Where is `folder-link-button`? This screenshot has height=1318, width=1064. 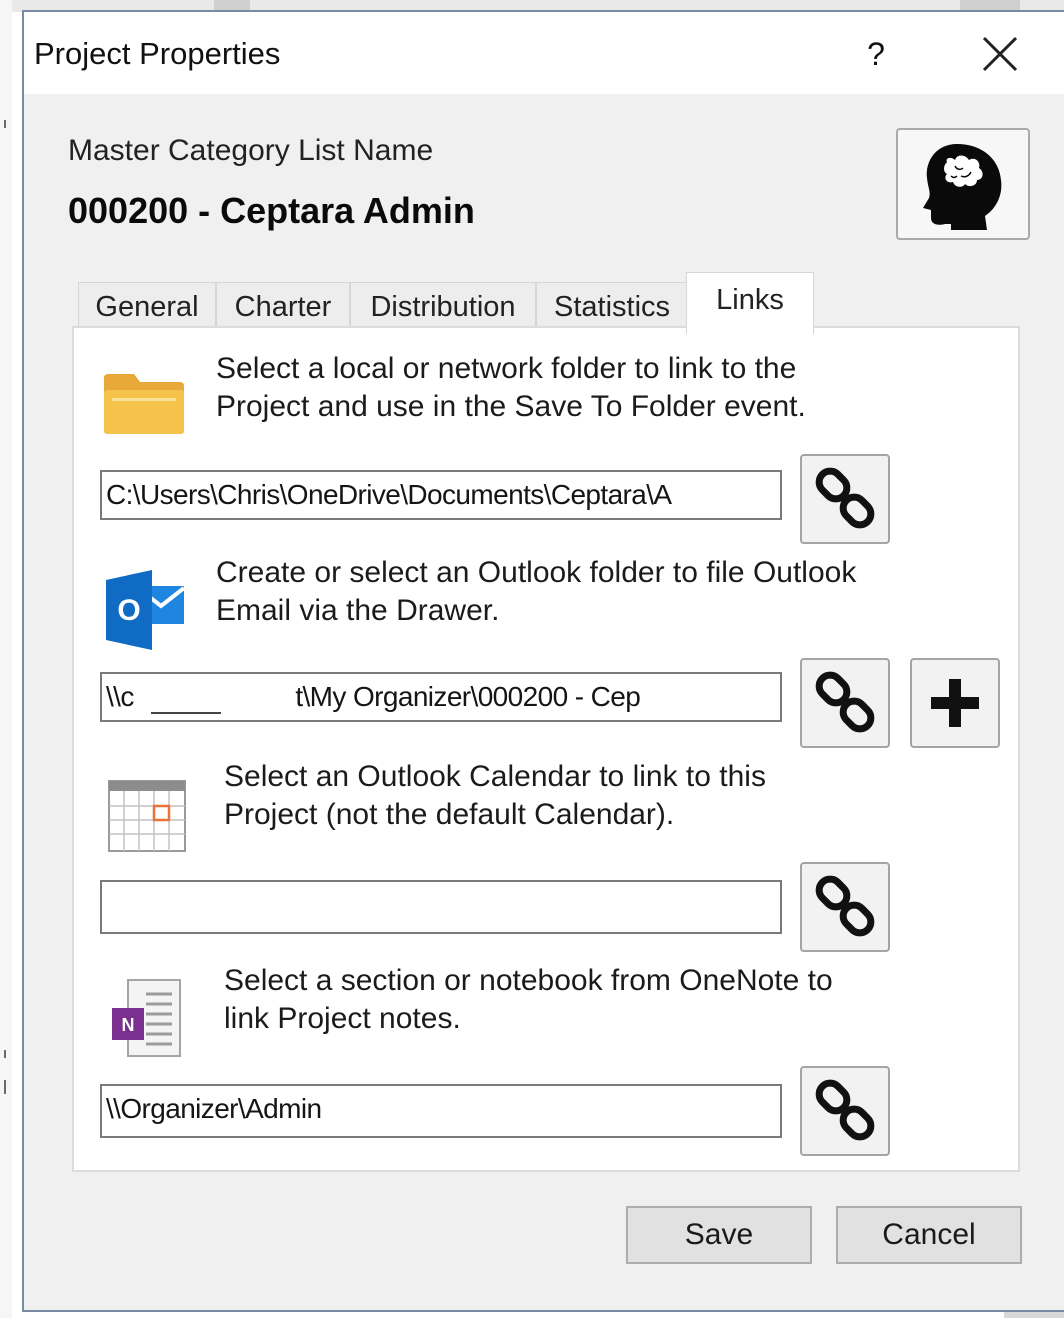 folder-link-button is located at coordinates (845, 499).